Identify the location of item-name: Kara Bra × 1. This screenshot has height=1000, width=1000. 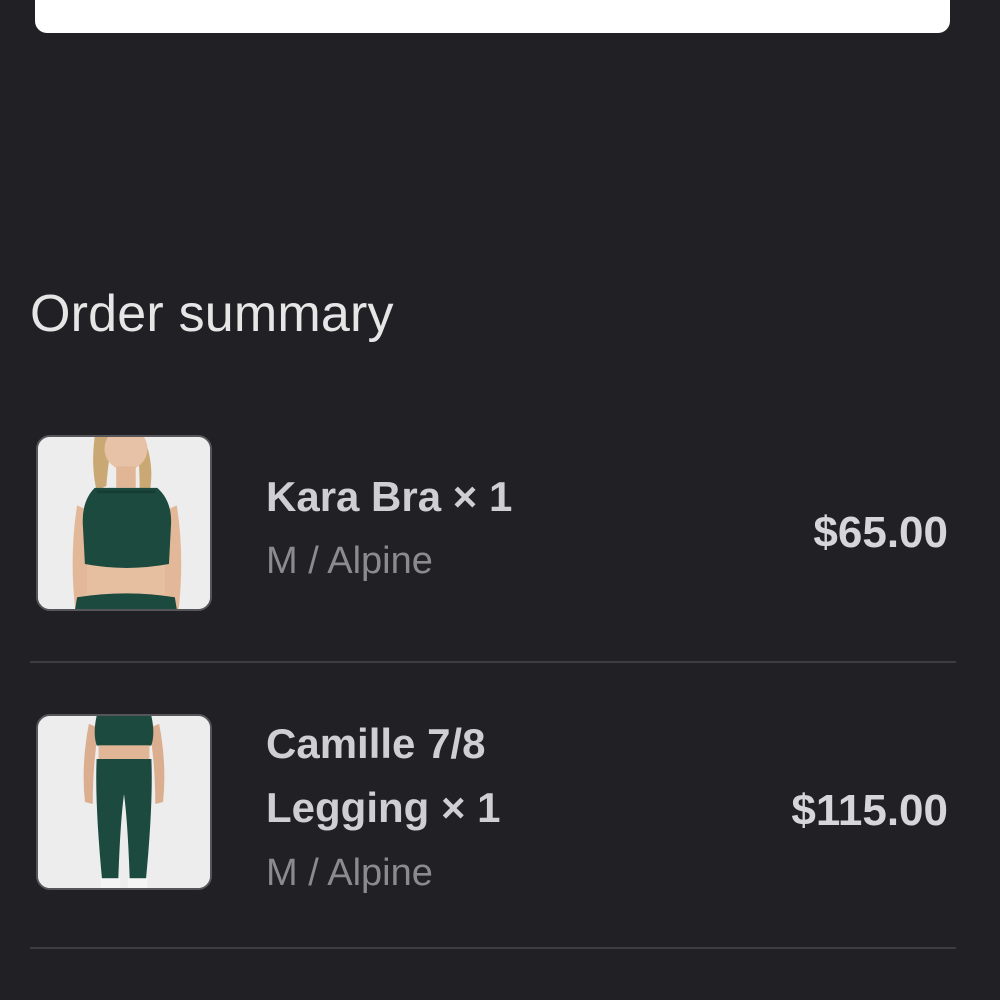
(389, 496).